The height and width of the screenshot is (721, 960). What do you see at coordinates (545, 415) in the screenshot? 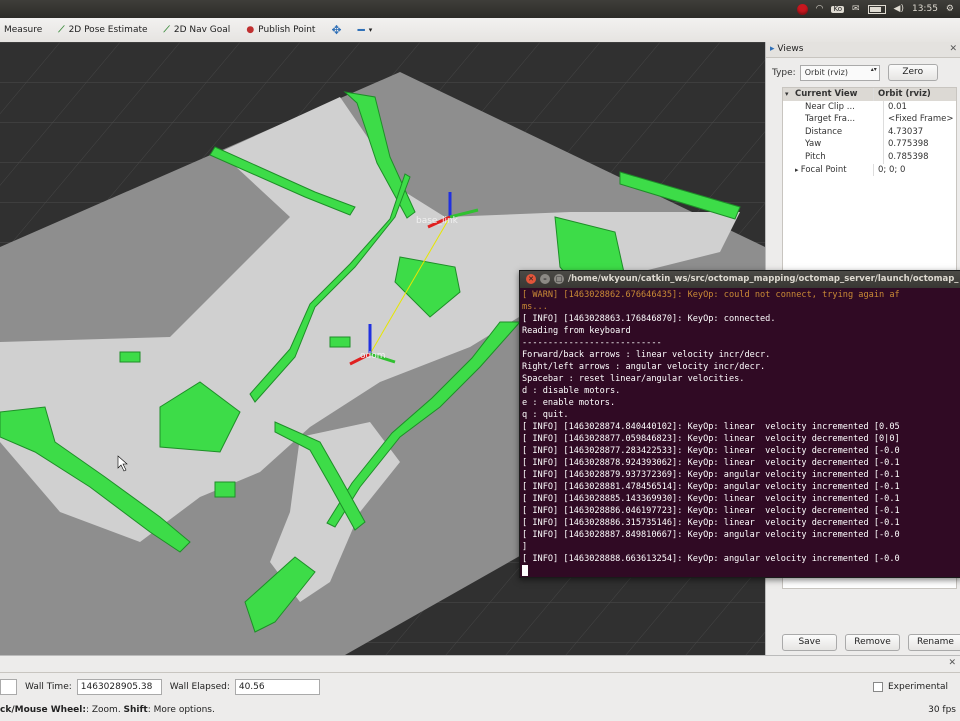
I see `terminal-line: q : quit.` at bounding box center [545, 415].